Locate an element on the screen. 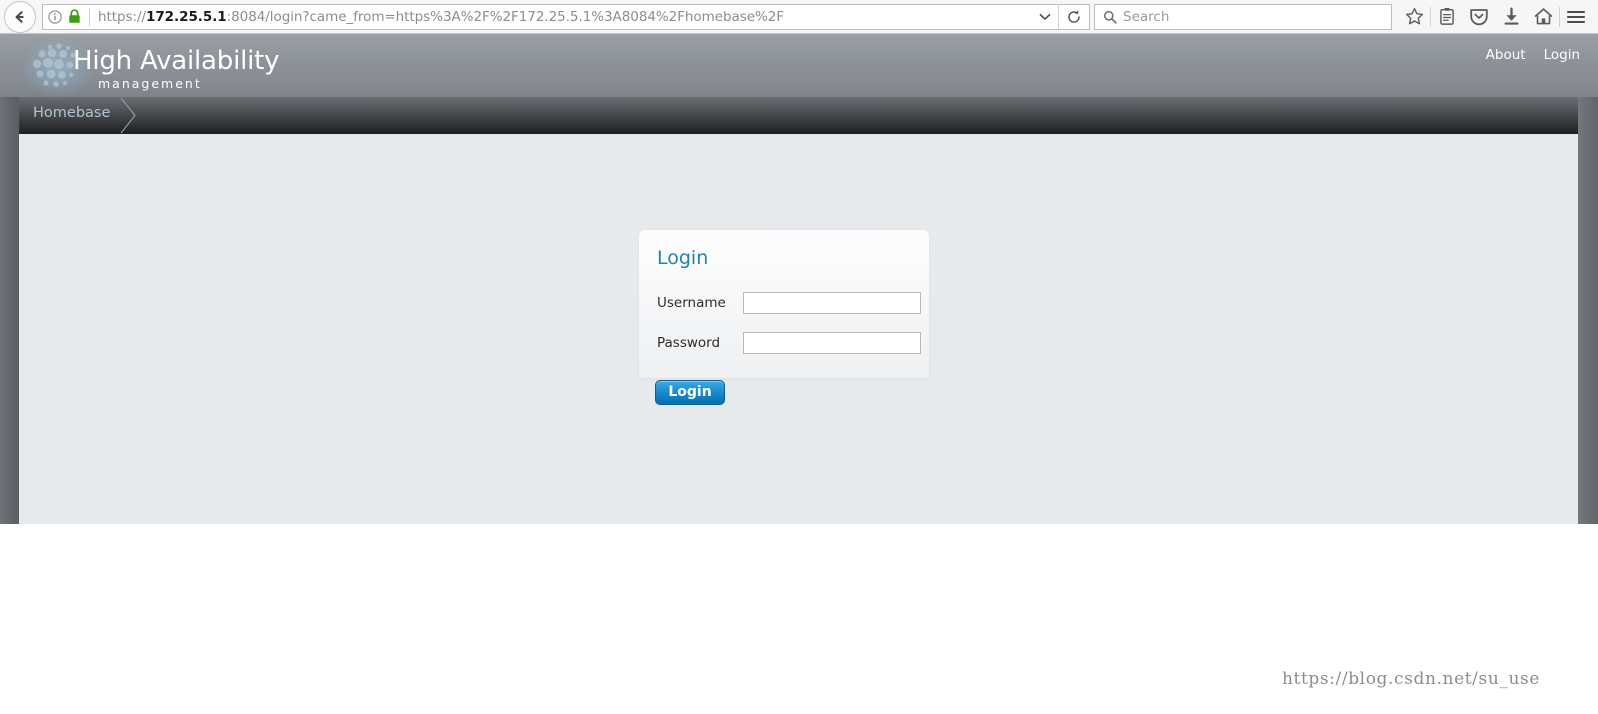 This screenshot has height=714, width=1598. login-submit-button: Login is located at coordinates (690, 392).